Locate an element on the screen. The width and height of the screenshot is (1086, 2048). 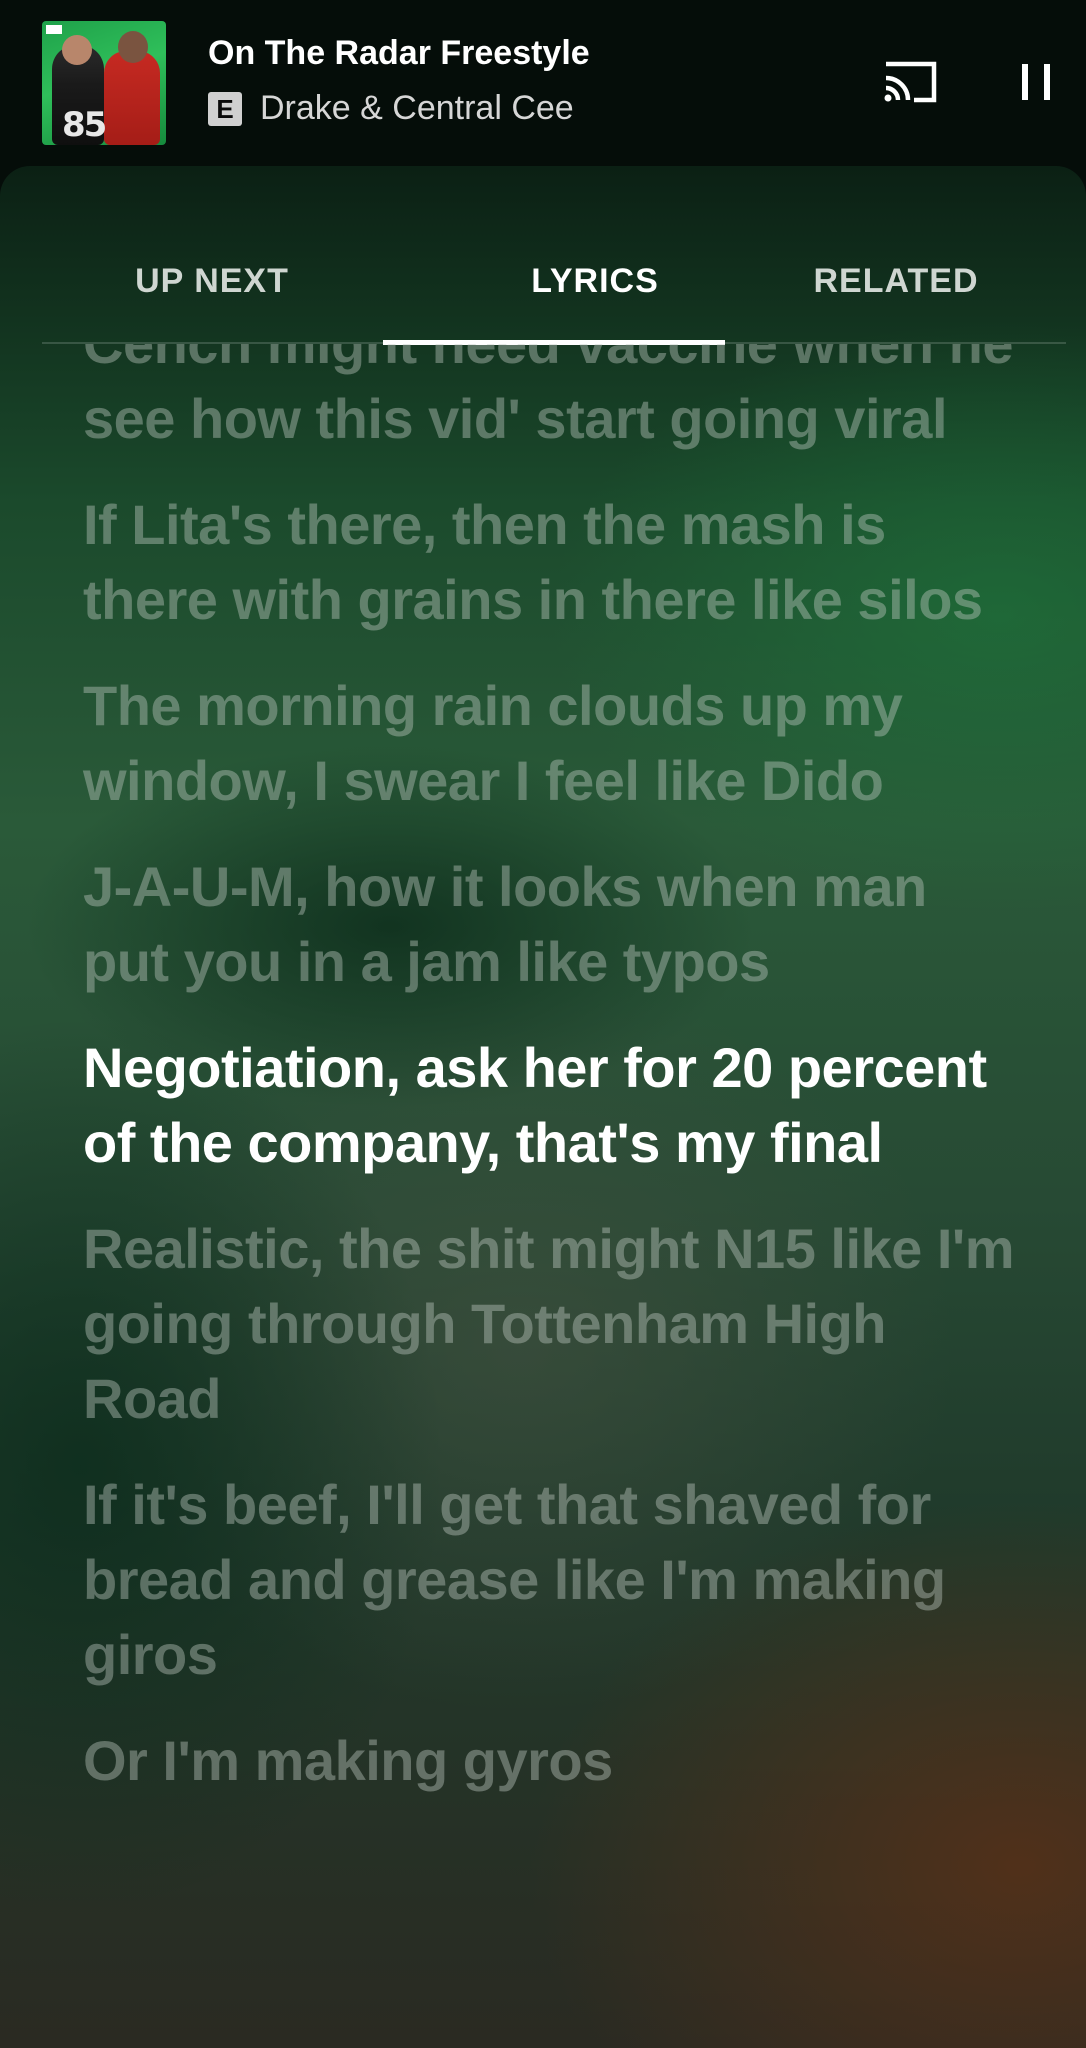
pause-icon is located at coordinates (1036, 82).